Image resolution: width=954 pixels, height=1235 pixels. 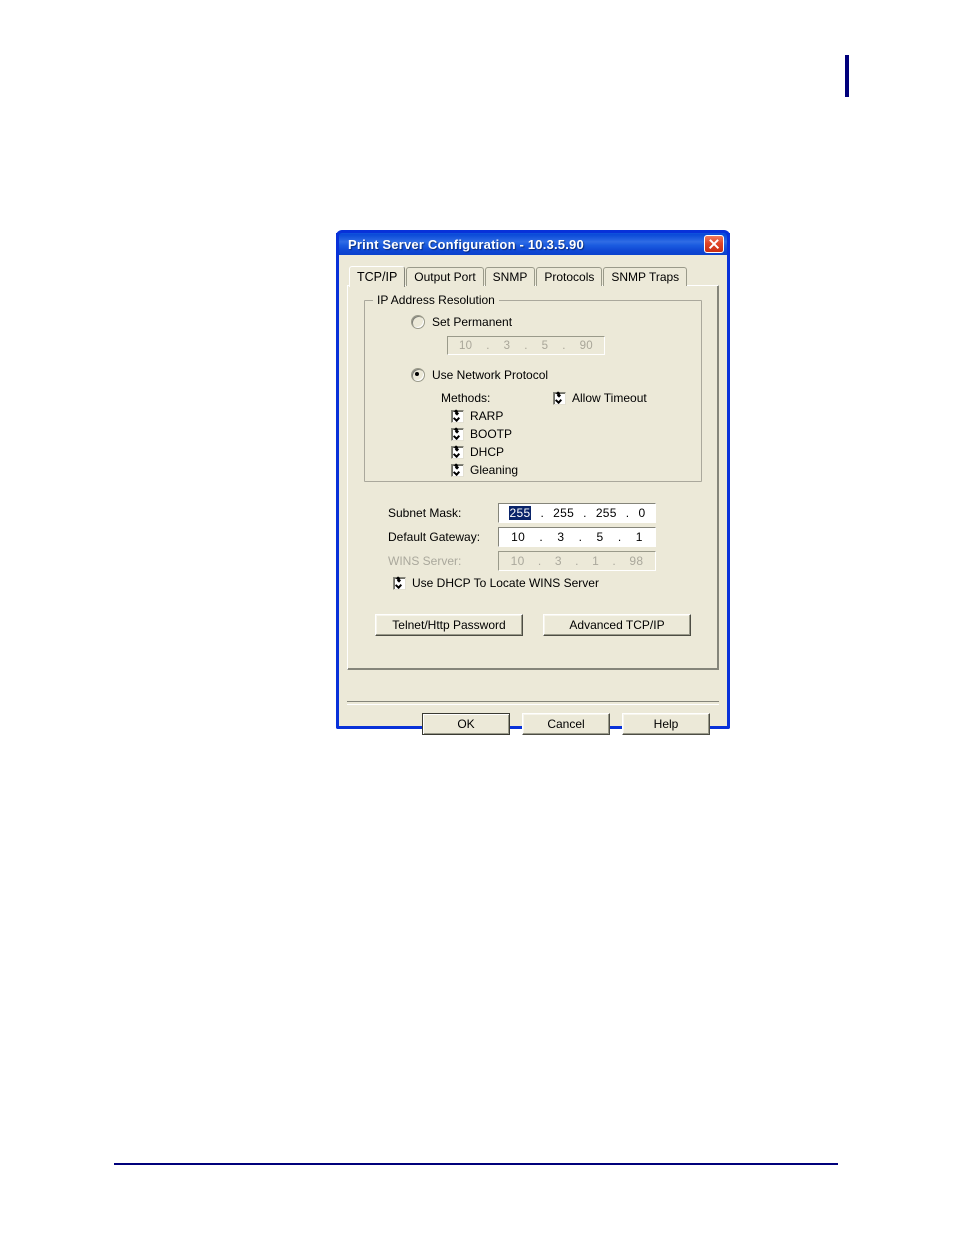 What do you see at coordinates (566, 724) in the screenshot?
I see `cancel-button: Cancel` at bounding box center [566, 724].